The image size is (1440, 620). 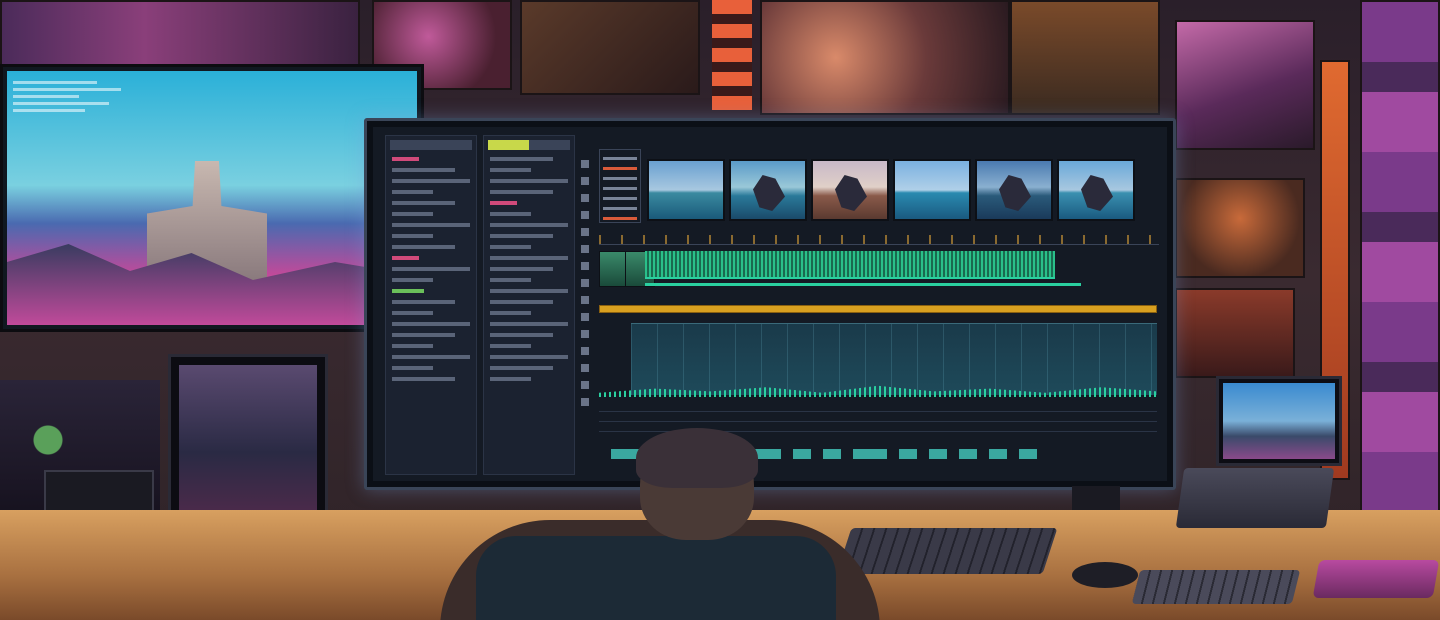 What do you see at coordinates (879, 240) in the screenshot?
I see `timeline-ruler` at bounding box center [879, 240].